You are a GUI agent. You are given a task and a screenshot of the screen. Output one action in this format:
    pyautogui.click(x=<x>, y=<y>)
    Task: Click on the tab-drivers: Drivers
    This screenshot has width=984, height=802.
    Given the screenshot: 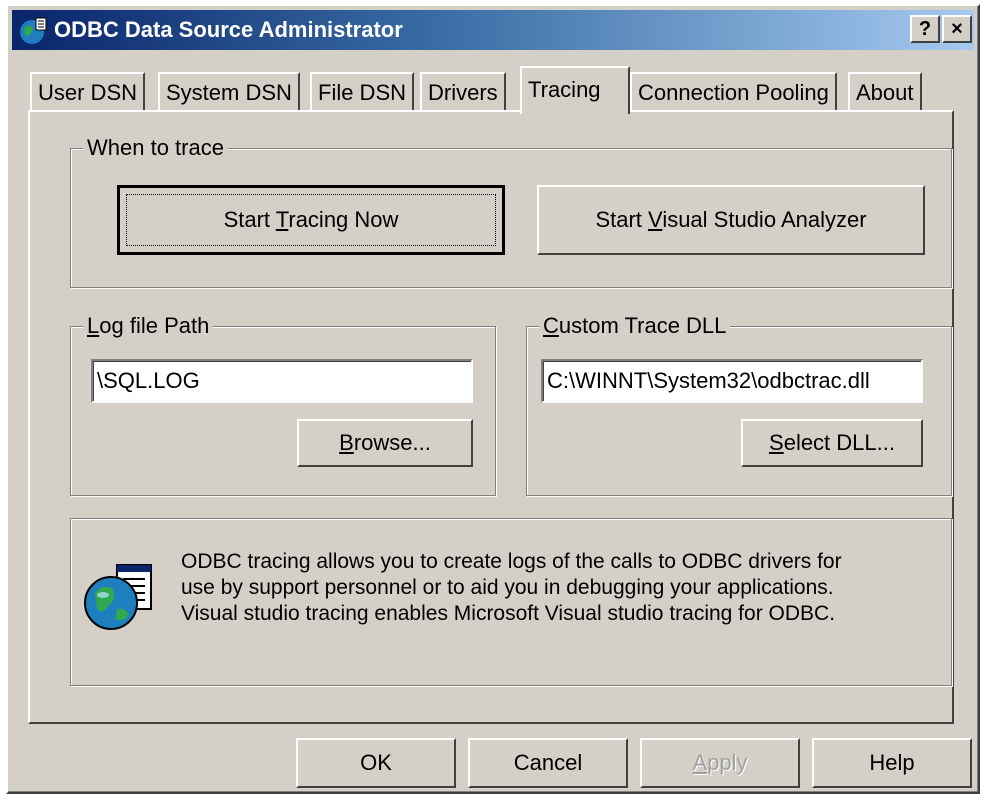 What is the action you would take?
    pyautogui.click(x=463, y=92)
    